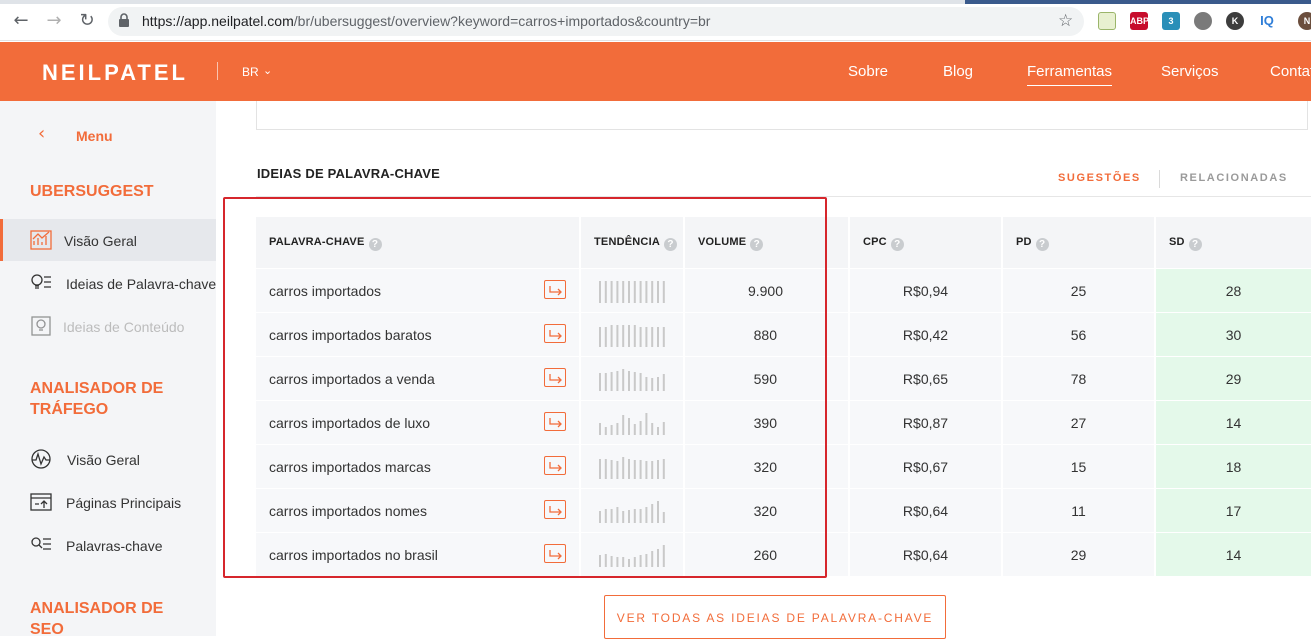 This screenshot has height=640, width=1311. I want to click on keyword-cell: carros importados baratos, so click(417, 334).